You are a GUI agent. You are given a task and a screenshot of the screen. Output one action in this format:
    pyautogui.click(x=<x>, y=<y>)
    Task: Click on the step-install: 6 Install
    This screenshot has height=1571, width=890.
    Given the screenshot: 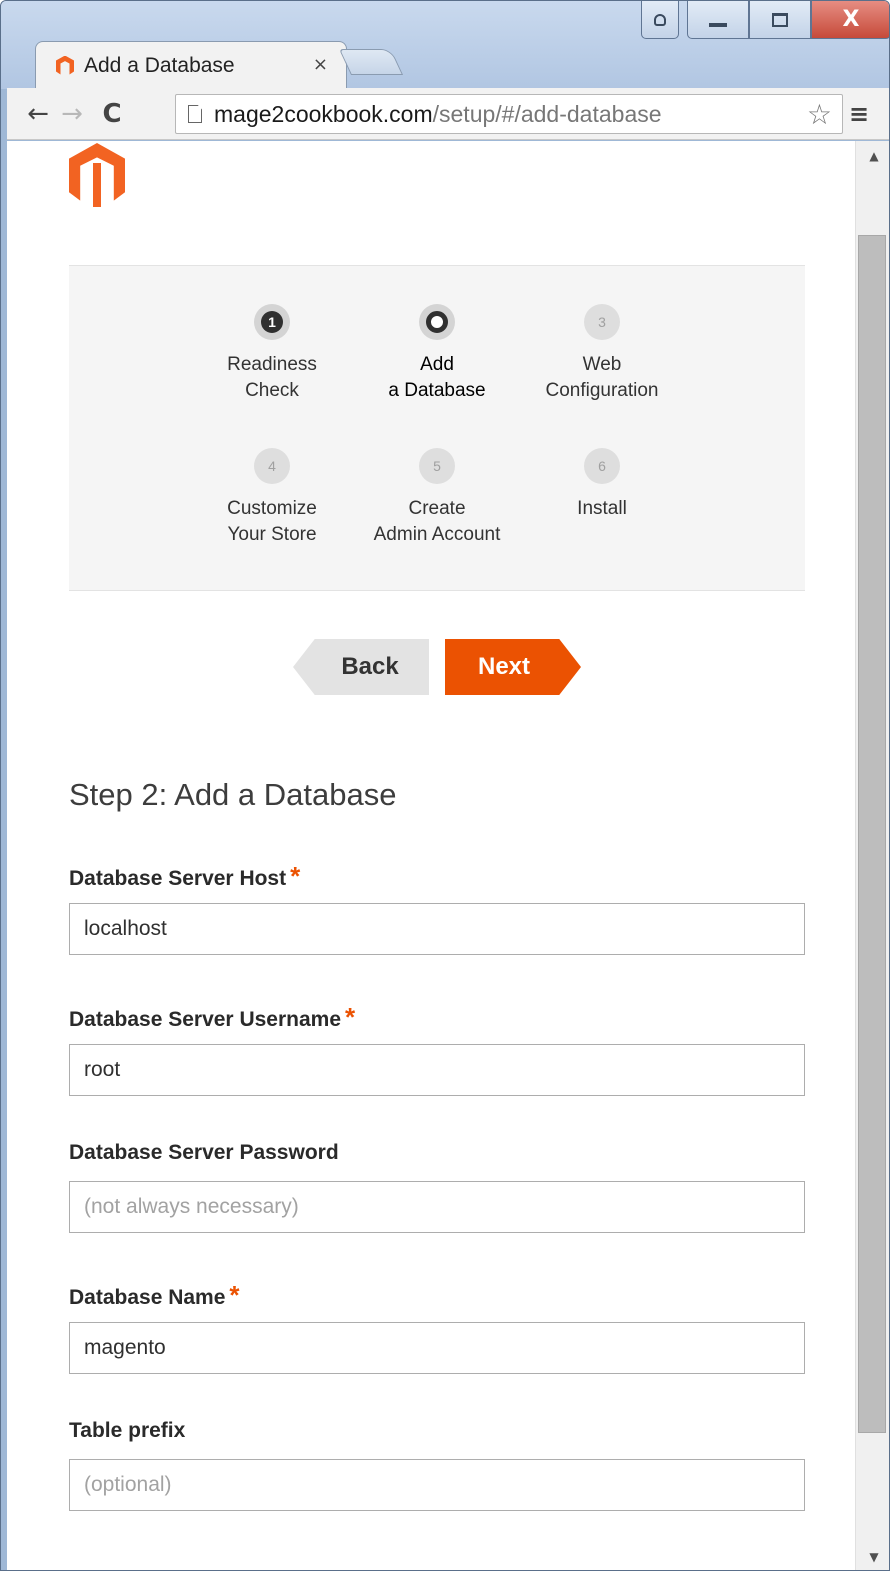 What is the action you would take?
    pyautogui.click(x=602, y=485)
    